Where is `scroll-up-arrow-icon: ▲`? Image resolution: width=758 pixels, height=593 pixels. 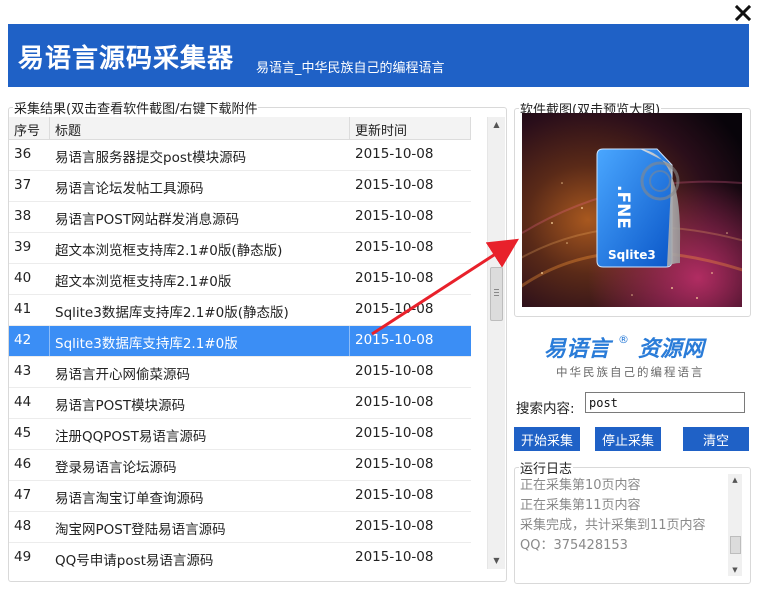 scroll-up-arrow-icon: ▲ is located at coordinates (496, 125).